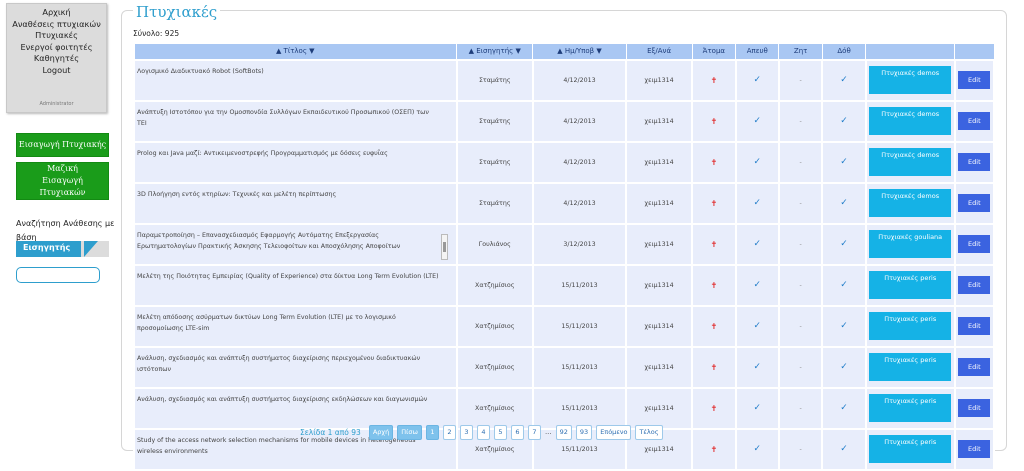 The image size is (1024, 471). What do you see at coordinates (381, 432) in the screenshot?
I see `first-page-button: Αρχή` at bounding box center [381, 432].